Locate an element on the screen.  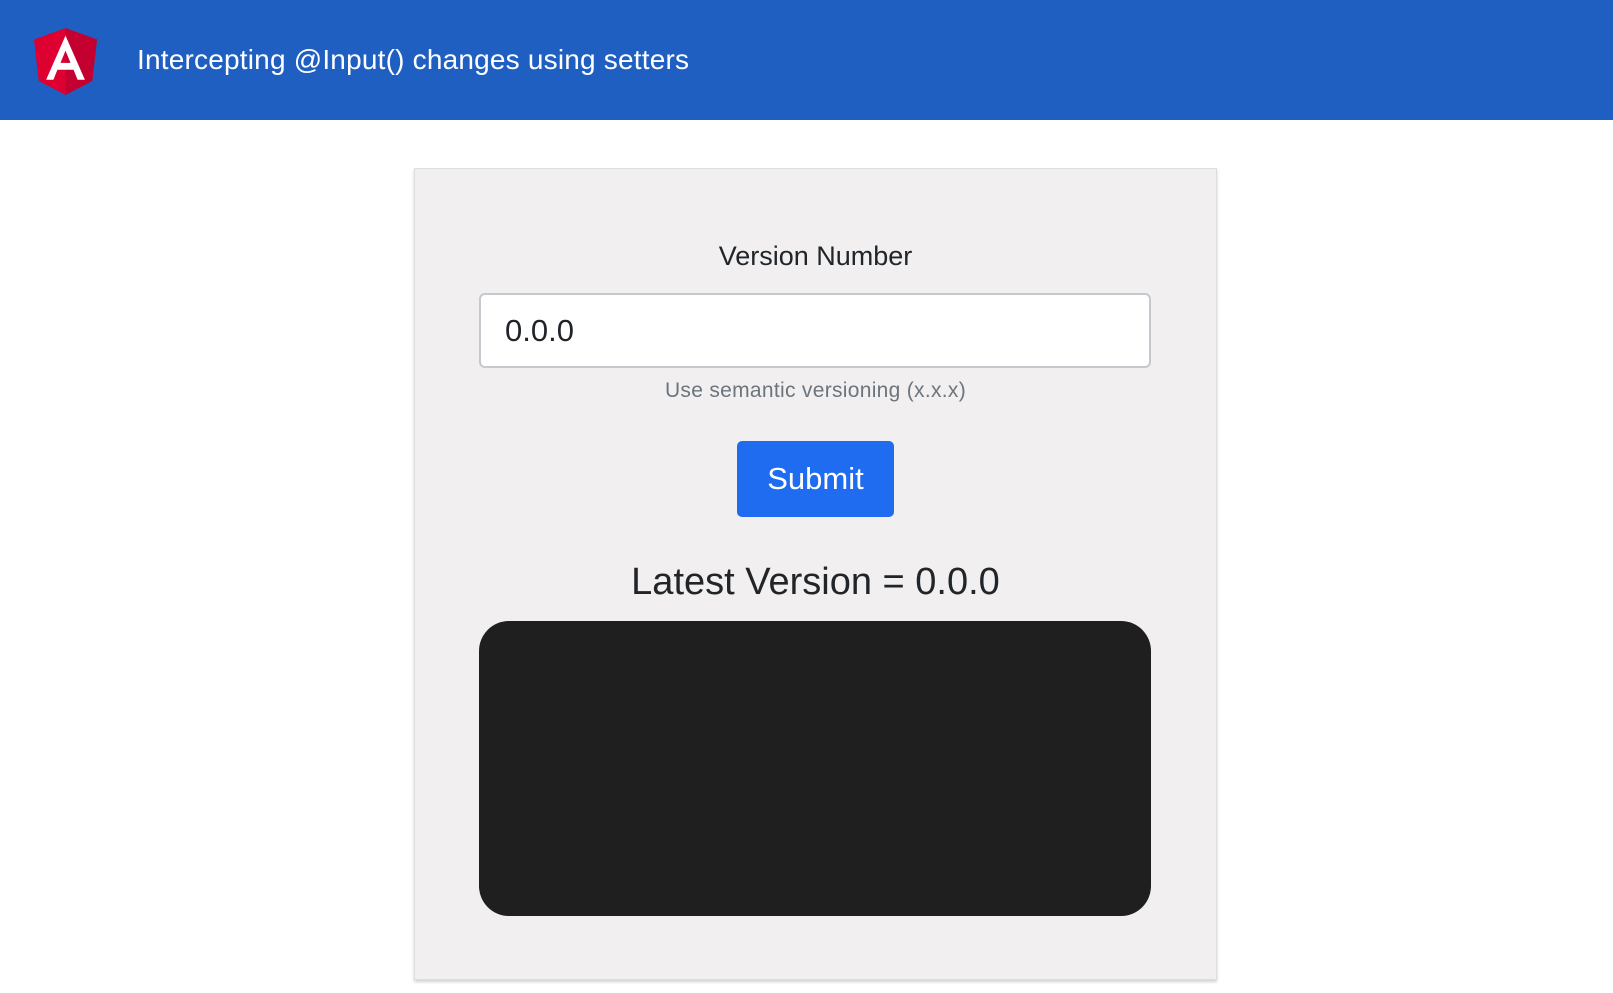
submit-button: Submit is located at coordinates (815, 479).